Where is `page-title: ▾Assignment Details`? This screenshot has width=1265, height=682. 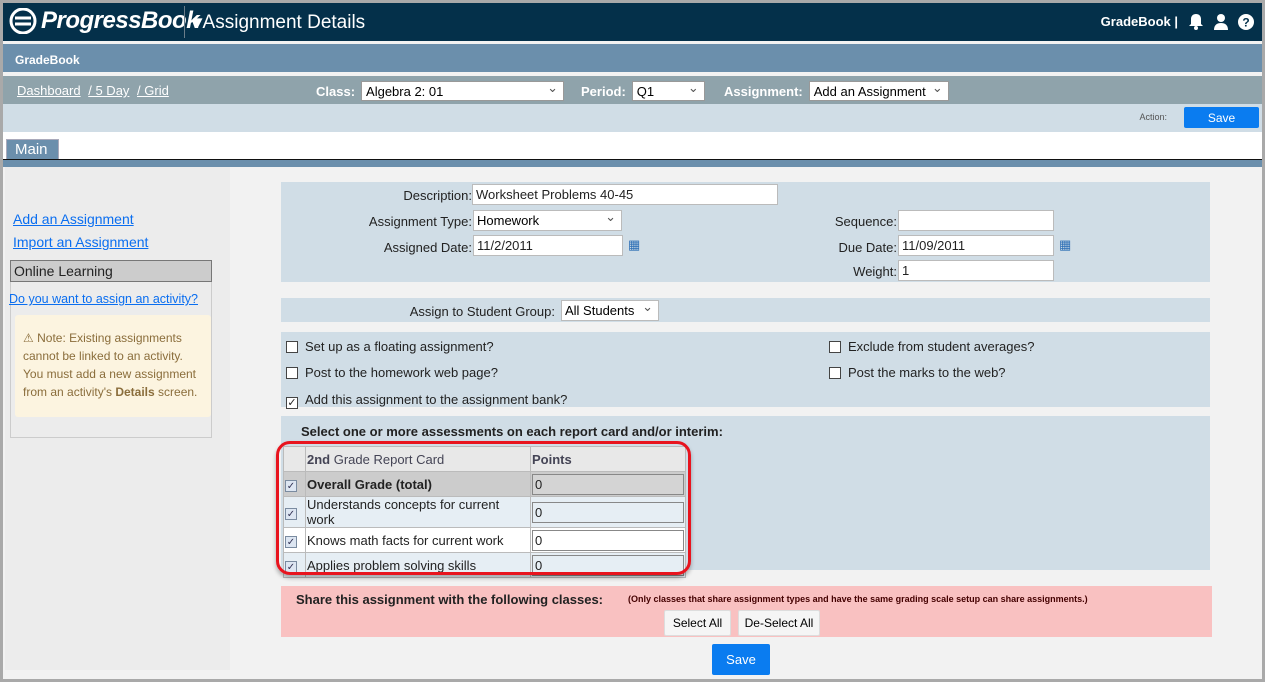
page-title: ▾Assignment Details is located at coordinates (279, 22).